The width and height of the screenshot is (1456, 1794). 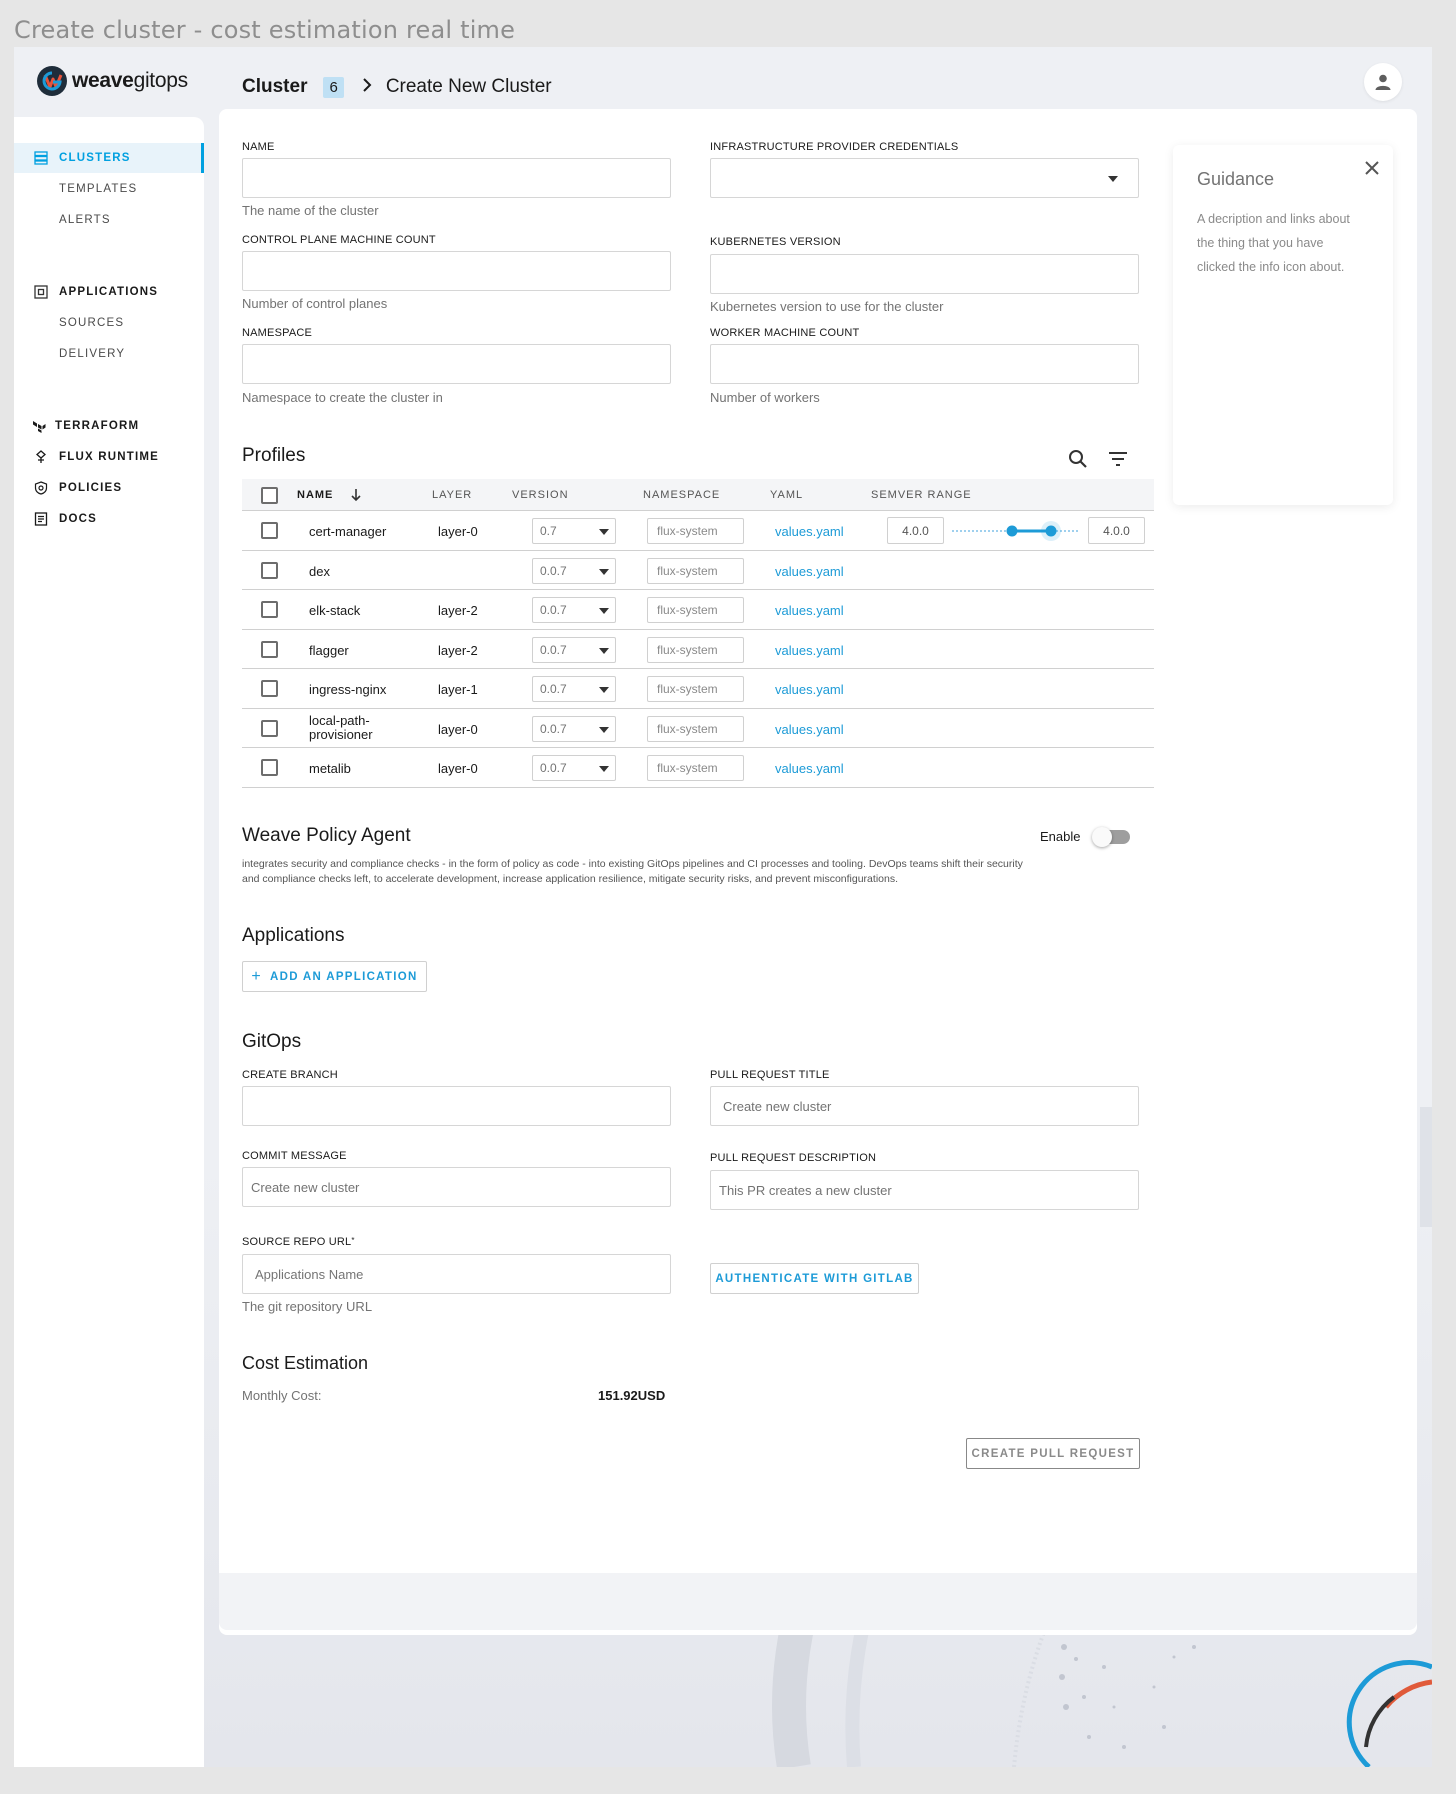 I want to click on add-application-button: + ADD AN APPLICATION, so click(x=334, y=976).